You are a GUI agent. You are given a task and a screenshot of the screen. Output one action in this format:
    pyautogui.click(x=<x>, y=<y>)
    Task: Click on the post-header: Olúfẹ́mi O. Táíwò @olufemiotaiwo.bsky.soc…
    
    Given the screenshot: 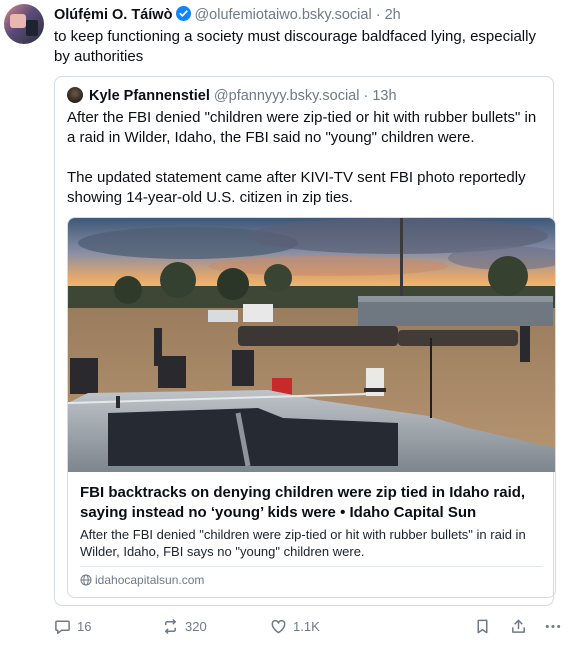 What is the action you would take?
    pyautogui.click(x=227, y=15)
    